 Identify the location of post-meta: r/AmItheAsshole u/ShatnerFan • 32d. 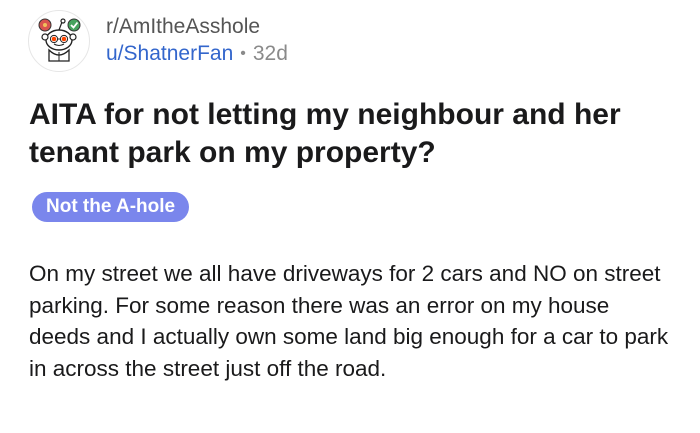
(197, 41).